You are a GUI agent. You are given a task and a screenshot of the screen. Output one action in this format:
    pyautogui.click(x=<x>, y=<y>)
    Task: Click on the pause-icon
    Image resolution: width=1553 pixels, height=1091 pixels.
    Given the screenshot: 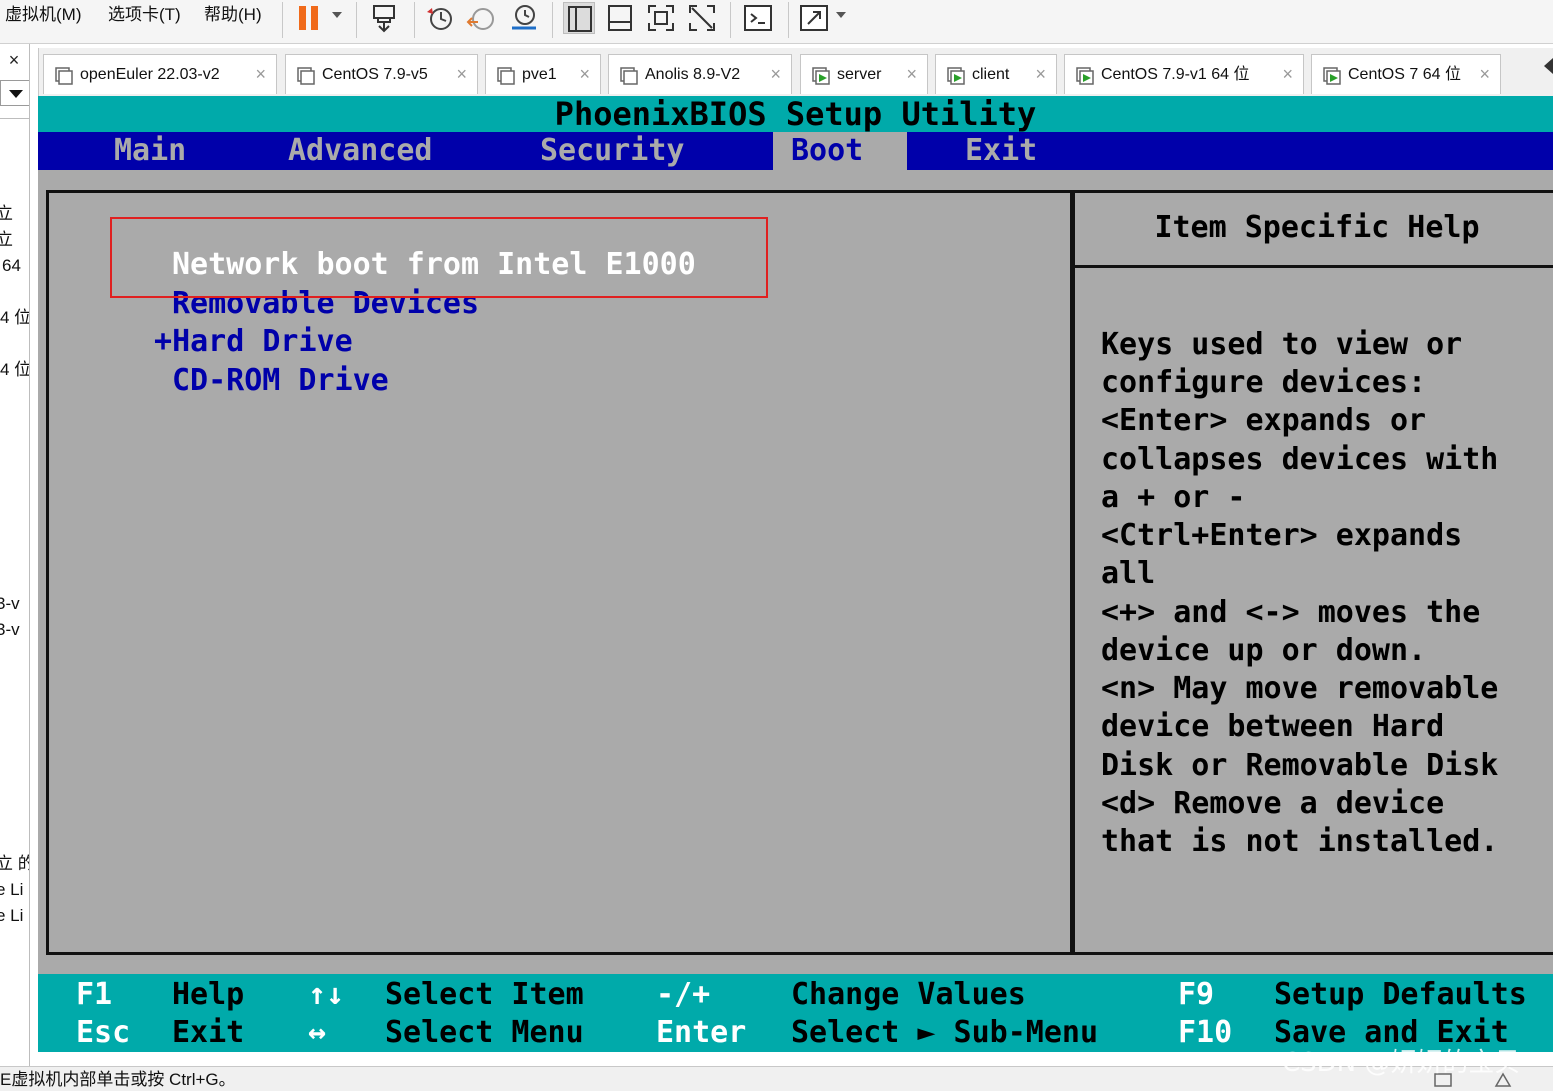 What is the action you would take?
    pyautogui.click(x=310, y=18)
    